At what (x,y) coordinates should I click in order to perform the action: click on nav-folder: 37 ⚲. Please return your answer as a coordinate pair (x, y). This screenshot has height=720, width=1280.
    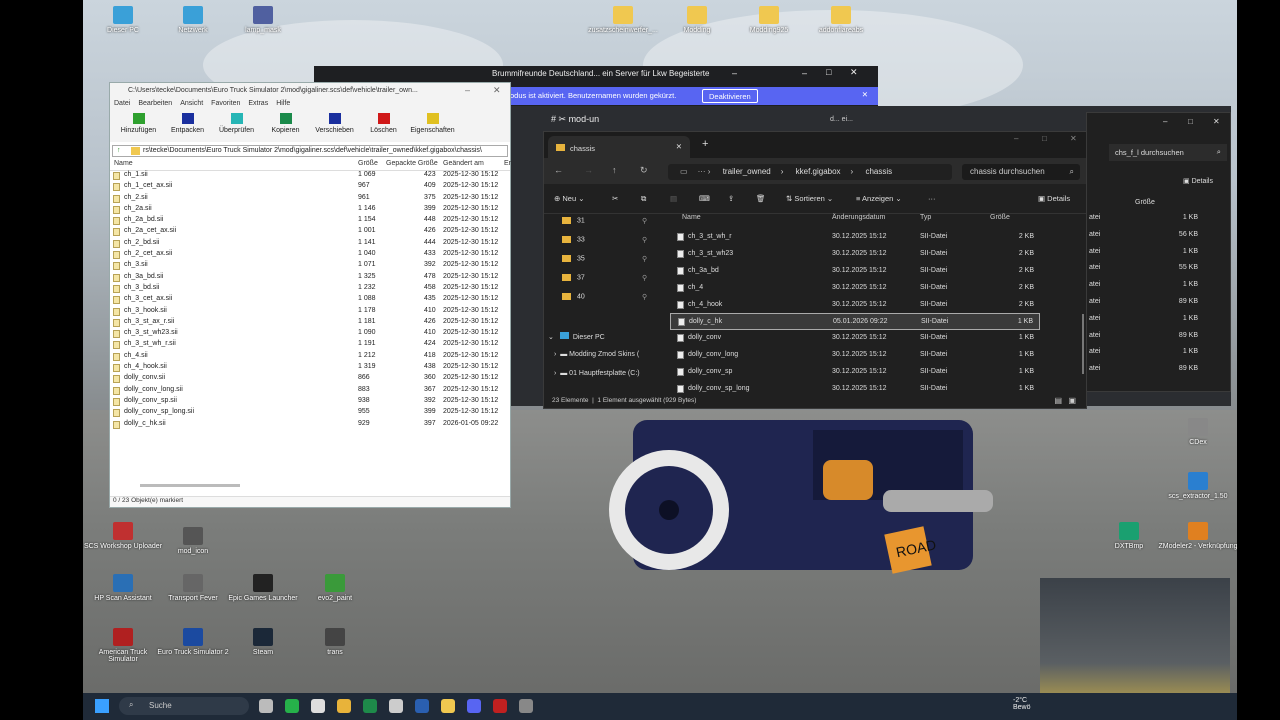
    Looking at the image, I should click on (604, 281).